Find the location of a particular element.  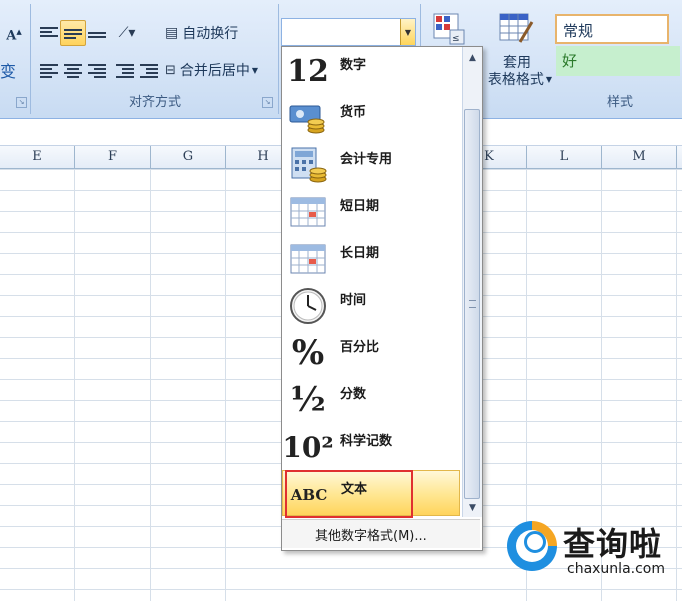

column-header-l: L is located at coordinates (564, 157).